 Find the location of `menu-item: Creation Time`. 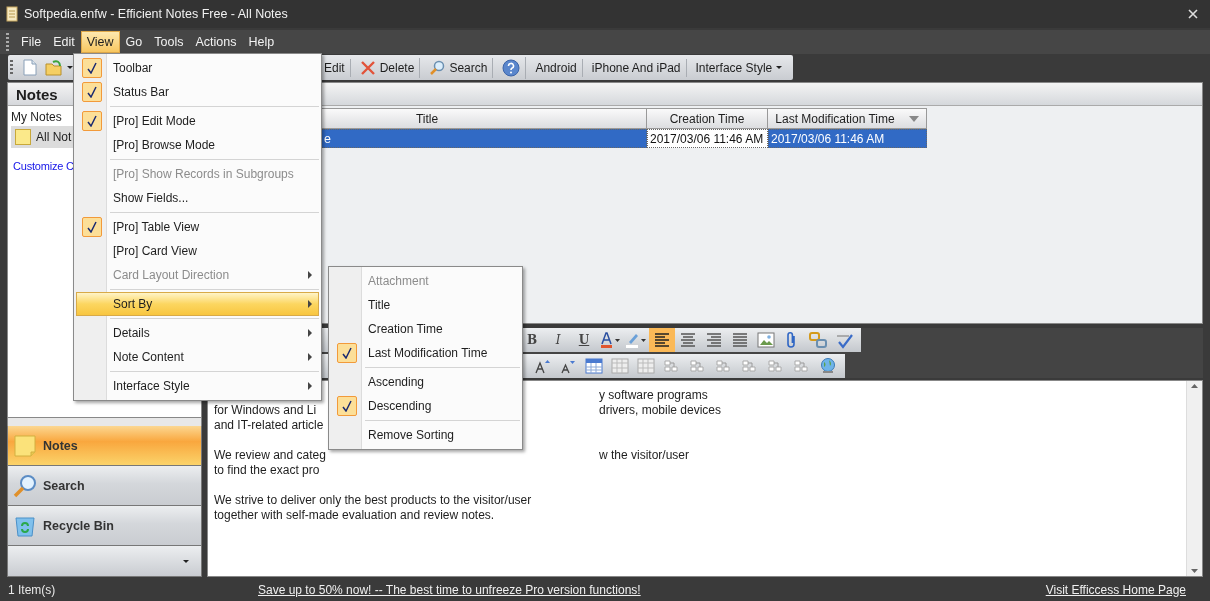

menu-item: Creation Time is located at coordinates (425, 329).